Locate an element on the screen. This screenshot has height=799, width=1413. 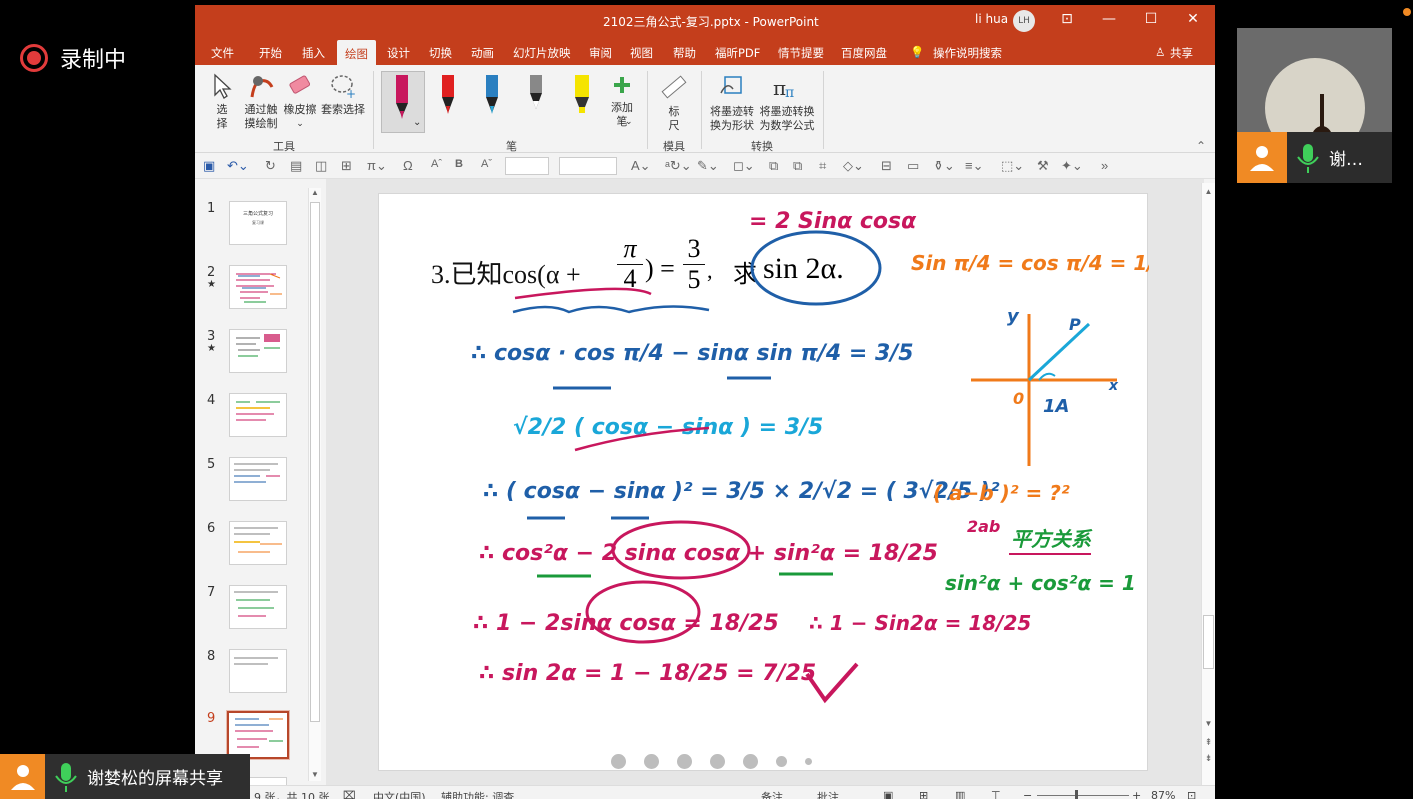
save-as-icon: ▤ is located at coordinates (296, 166).